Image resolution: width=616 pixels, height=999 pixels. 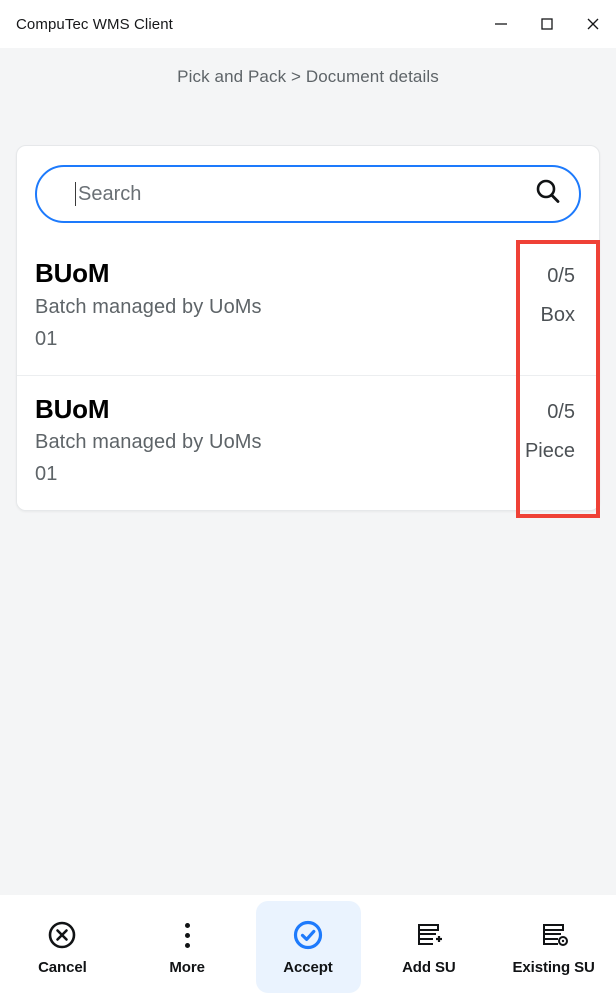 I want to click on cancel-circle-icon, so click(x=62, y=935).